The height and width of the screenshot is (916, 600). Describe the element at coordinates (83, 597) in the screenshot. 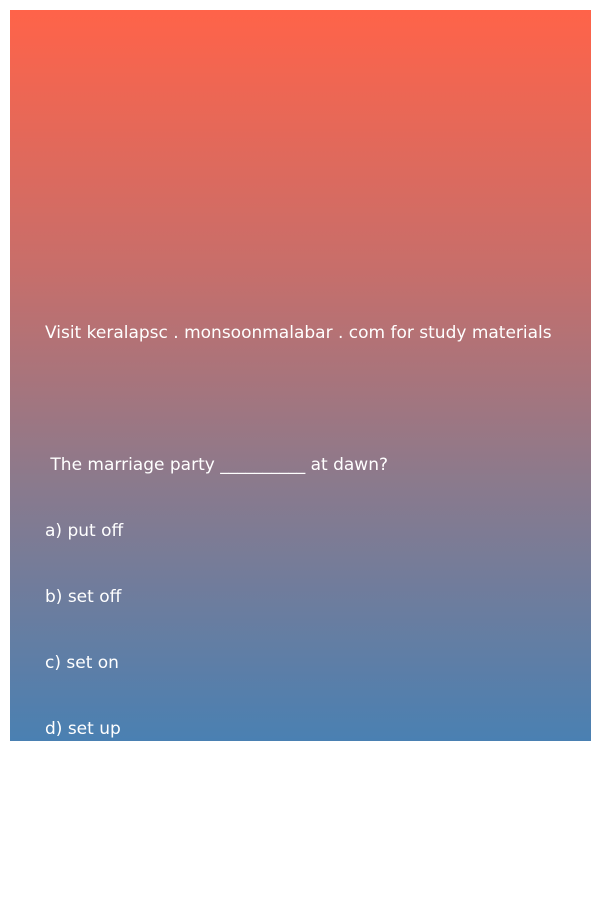

I see `option-b: b) set off` at that location.